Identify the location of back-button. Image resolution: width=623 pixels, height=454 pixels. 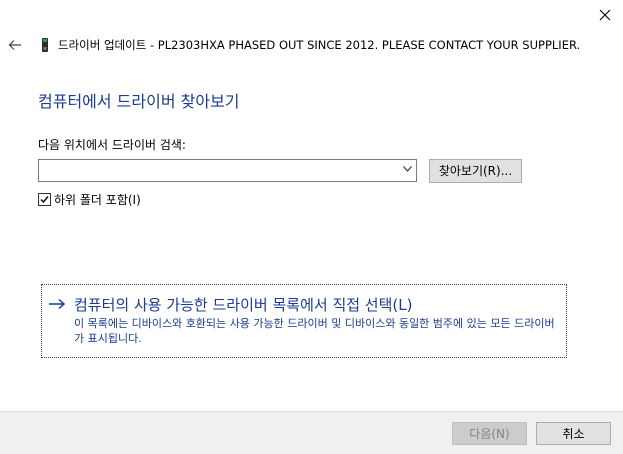
(16, 45).